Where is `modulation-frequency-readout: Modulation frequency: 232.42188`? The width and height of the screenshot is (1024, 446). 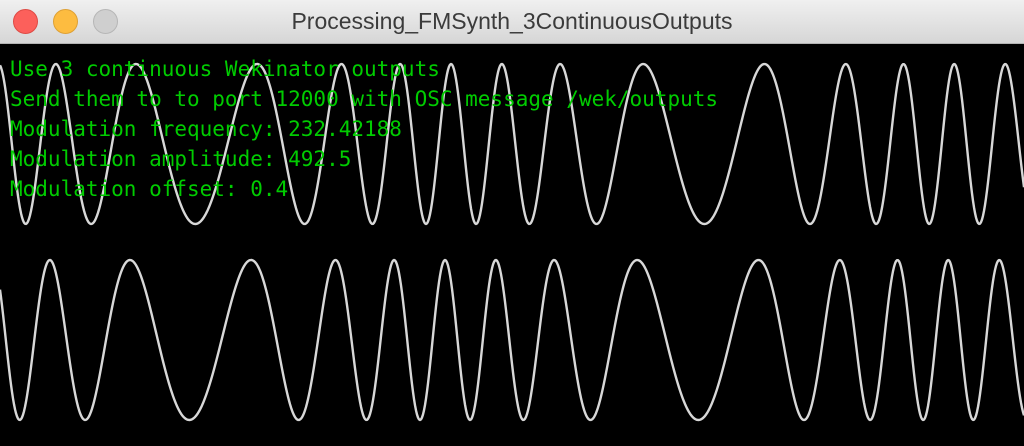 modulation-frequency-readout: Modulation frequency: 232.42188 is located at coordinates (206, 129).